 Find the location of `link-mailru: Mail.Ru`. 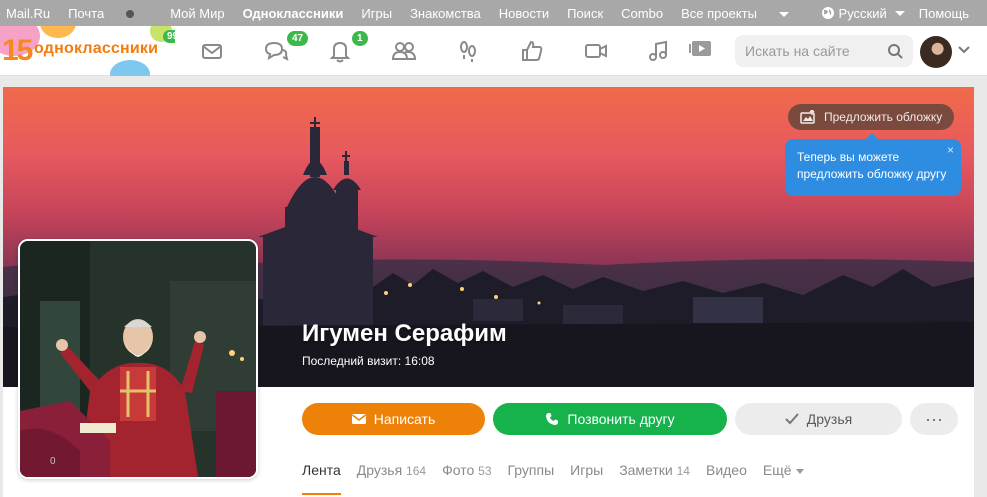

link-mailru: Mail.Ru is located at coordinates (28, 13).